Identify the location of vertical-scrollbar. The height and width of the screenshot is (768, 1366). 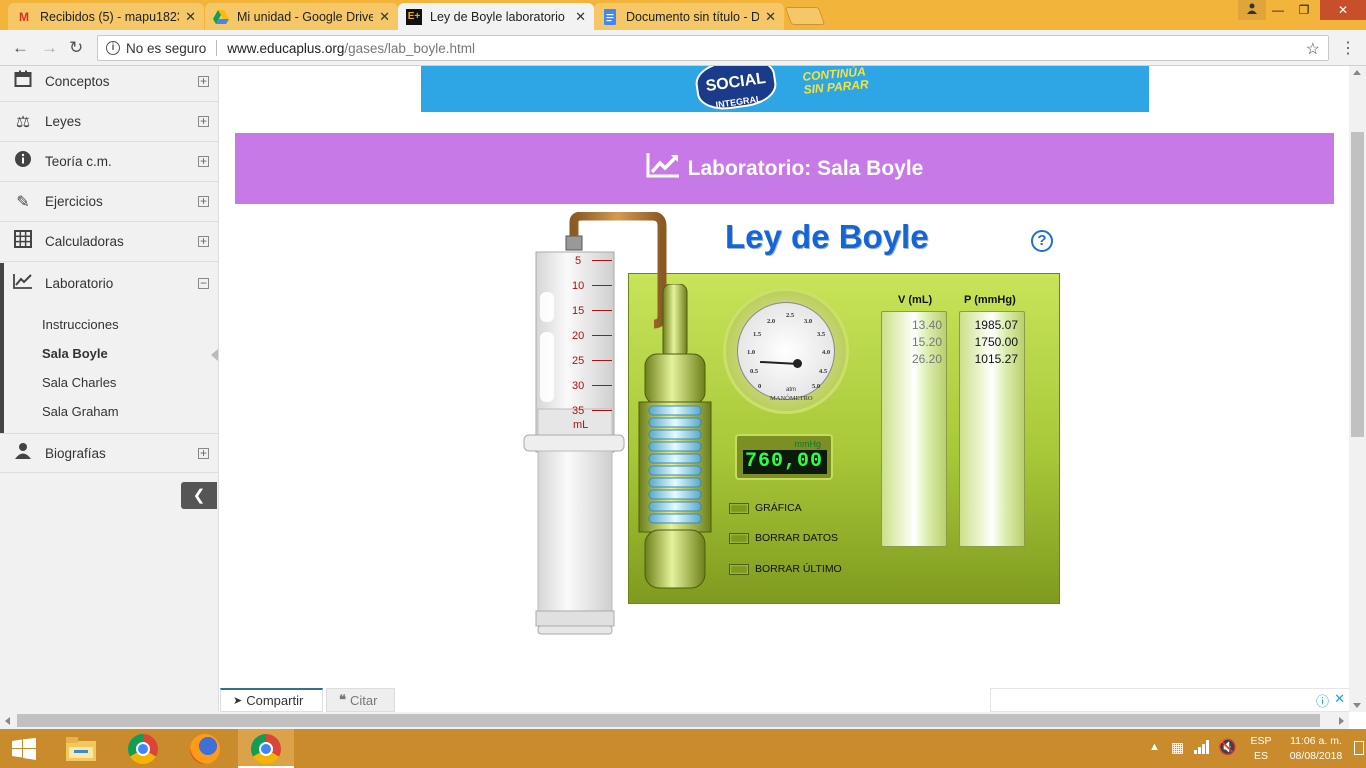
(1357, 389).